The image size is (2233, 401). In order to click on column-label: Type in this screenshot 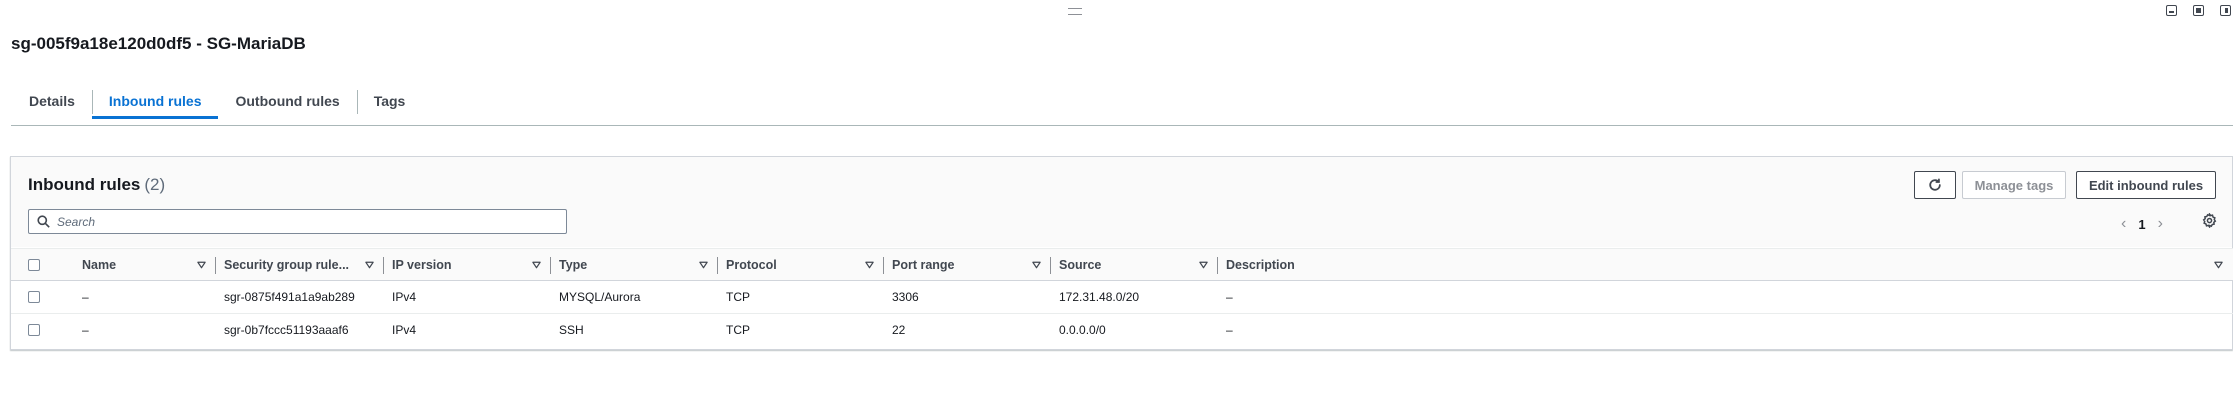, I will do `click(573, 264)`.